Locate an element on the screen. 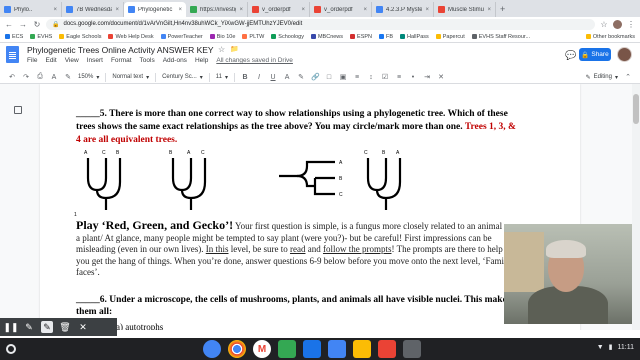 This screenshot has width=640, height=360. other-bookmarks: Other bookmarks is located at coordinates (610, 37).